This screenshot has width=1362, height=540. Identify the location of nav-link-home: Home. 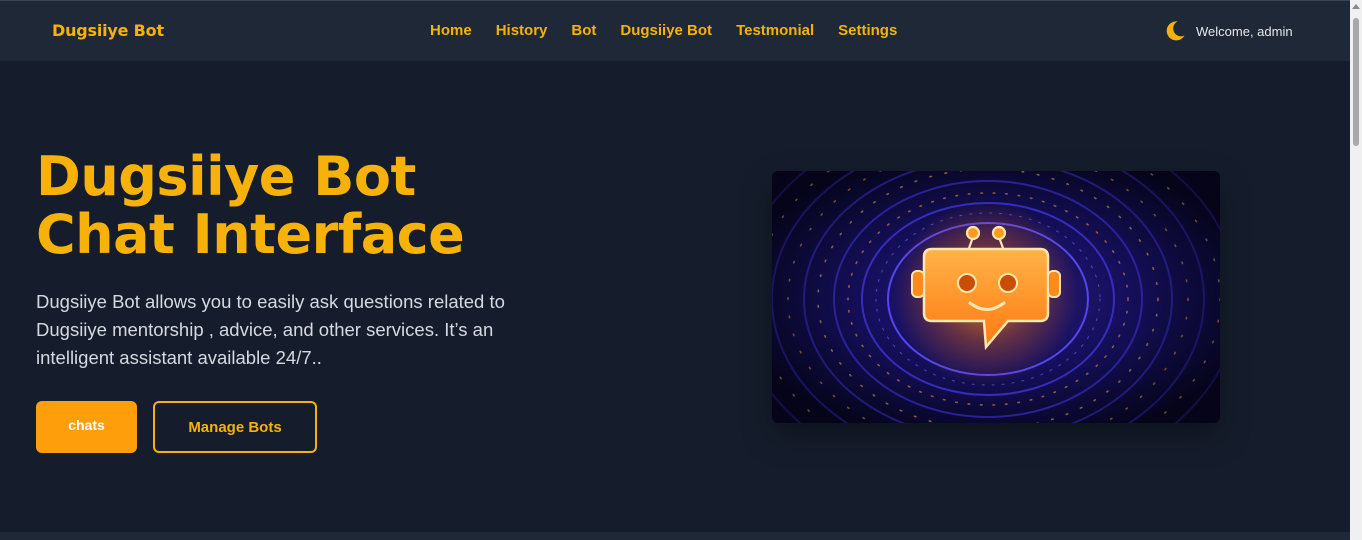
(451, 30).